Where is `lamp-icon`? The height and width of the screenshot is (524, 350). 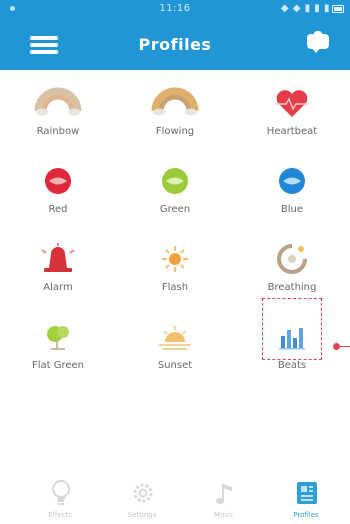 lamp-icon is located at coordinates (61, 493).